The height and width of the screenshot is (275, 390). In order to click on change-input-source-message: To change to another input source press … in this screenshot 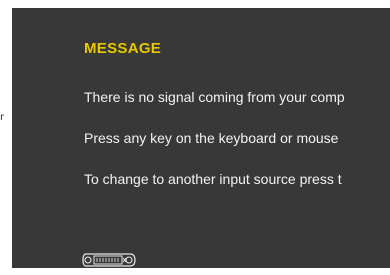, I will do `click(213, 179)`.